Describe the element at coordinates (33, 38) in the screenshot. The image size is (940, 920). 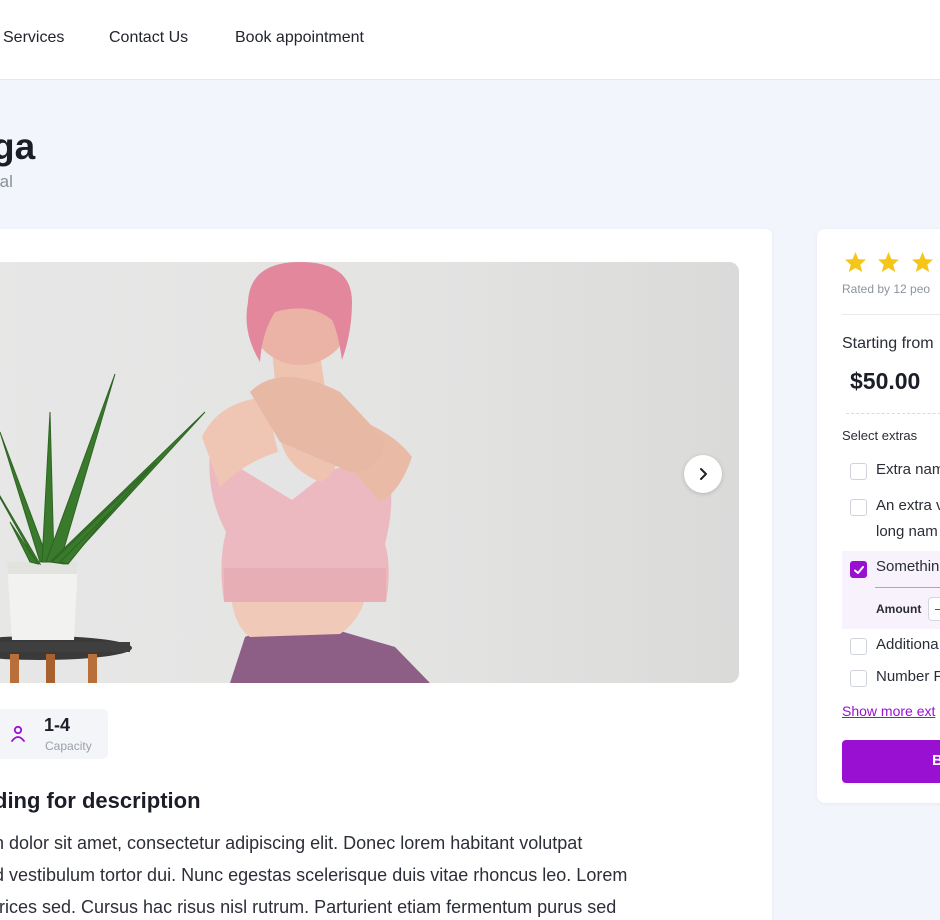
I see `nav-link-services: Services` at that location.